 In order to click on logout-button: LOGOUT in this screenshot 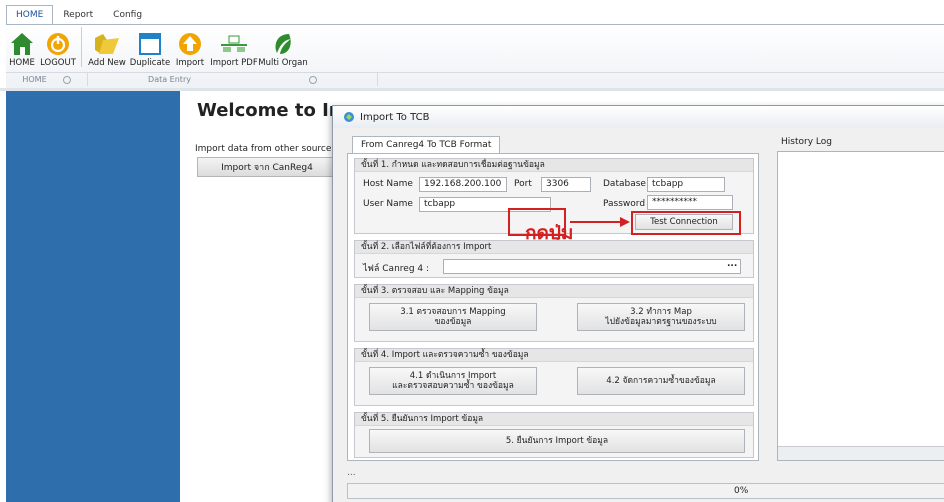, I will do `click(58, 48)`.